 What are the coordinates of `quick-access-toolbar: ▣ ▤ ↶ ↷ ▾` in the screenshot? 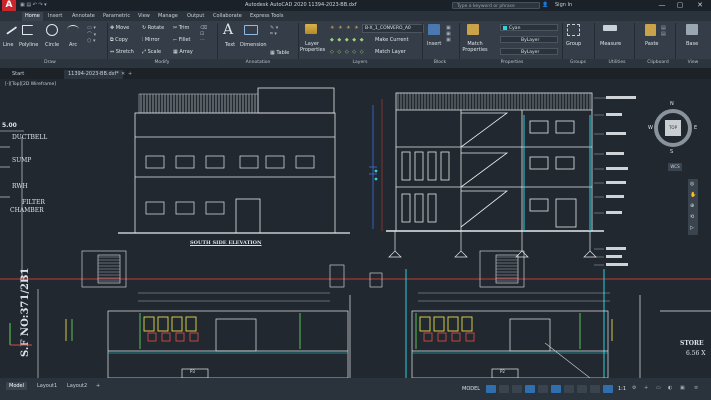 It's located at (33, 5).